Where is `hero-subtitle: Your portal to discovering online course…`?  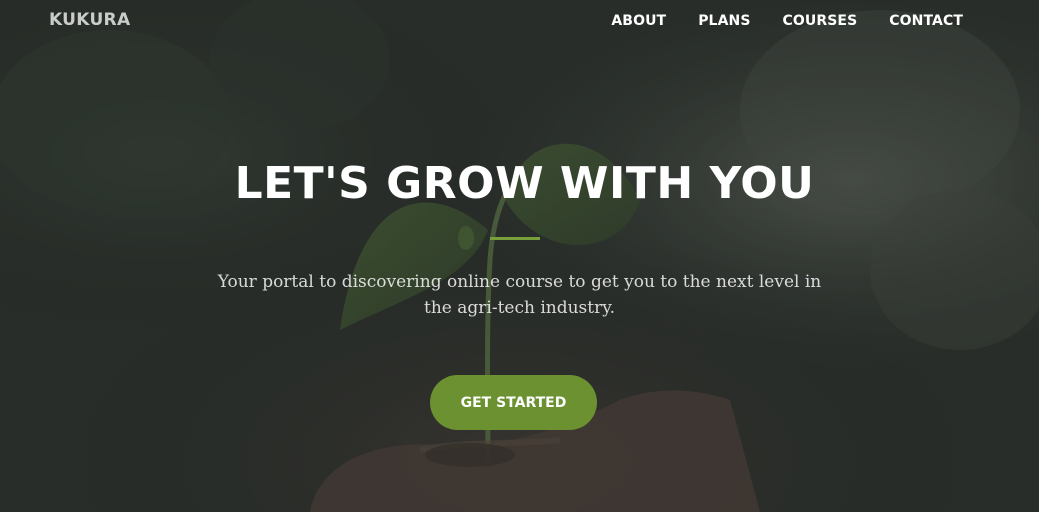 hero-subtitle: Your portal to discovering online course… is located at coordinates (519, 295).